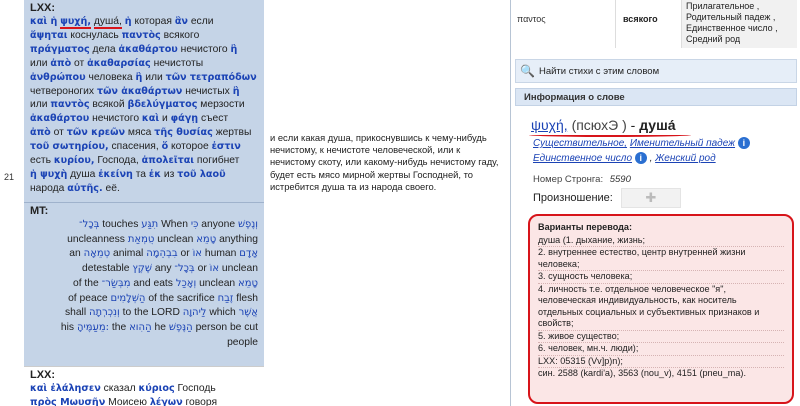 This screenshot has width=800, height=406. I want to click on russian-gloss: сказал, so click(119, 388).